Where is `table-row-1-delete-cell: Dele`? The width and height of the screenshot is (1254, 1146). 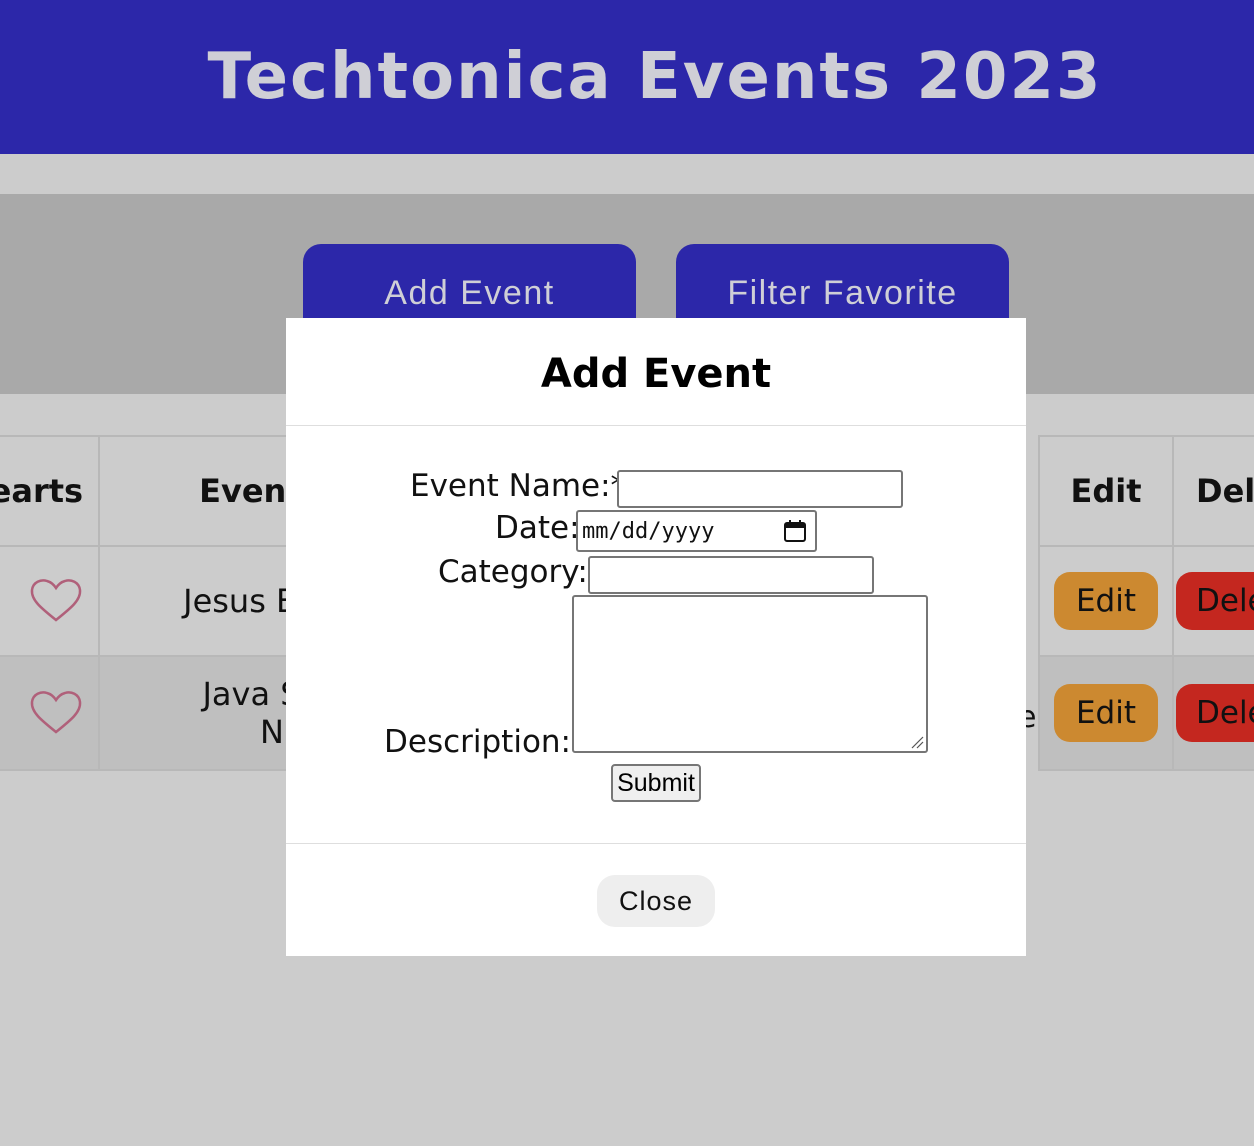 table-row-1-delete-cell: Dele is located at coordinates (1213, 601).